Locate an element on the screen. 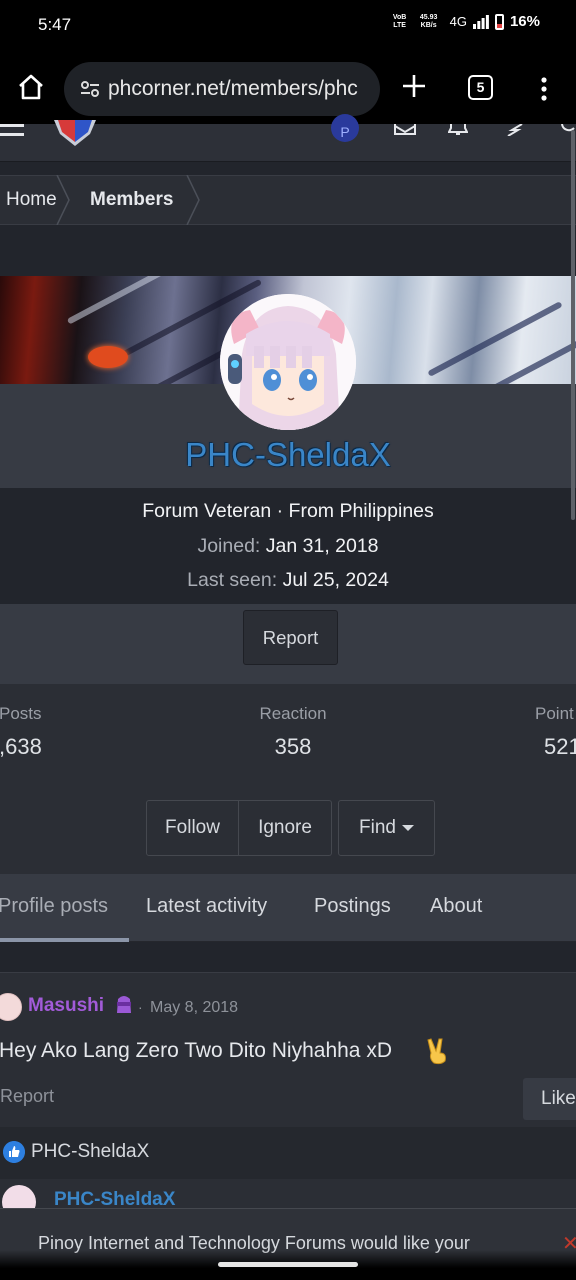 This screenshot has width=576, height=1280. site-settings-icon is located at coordinates (90, 89).